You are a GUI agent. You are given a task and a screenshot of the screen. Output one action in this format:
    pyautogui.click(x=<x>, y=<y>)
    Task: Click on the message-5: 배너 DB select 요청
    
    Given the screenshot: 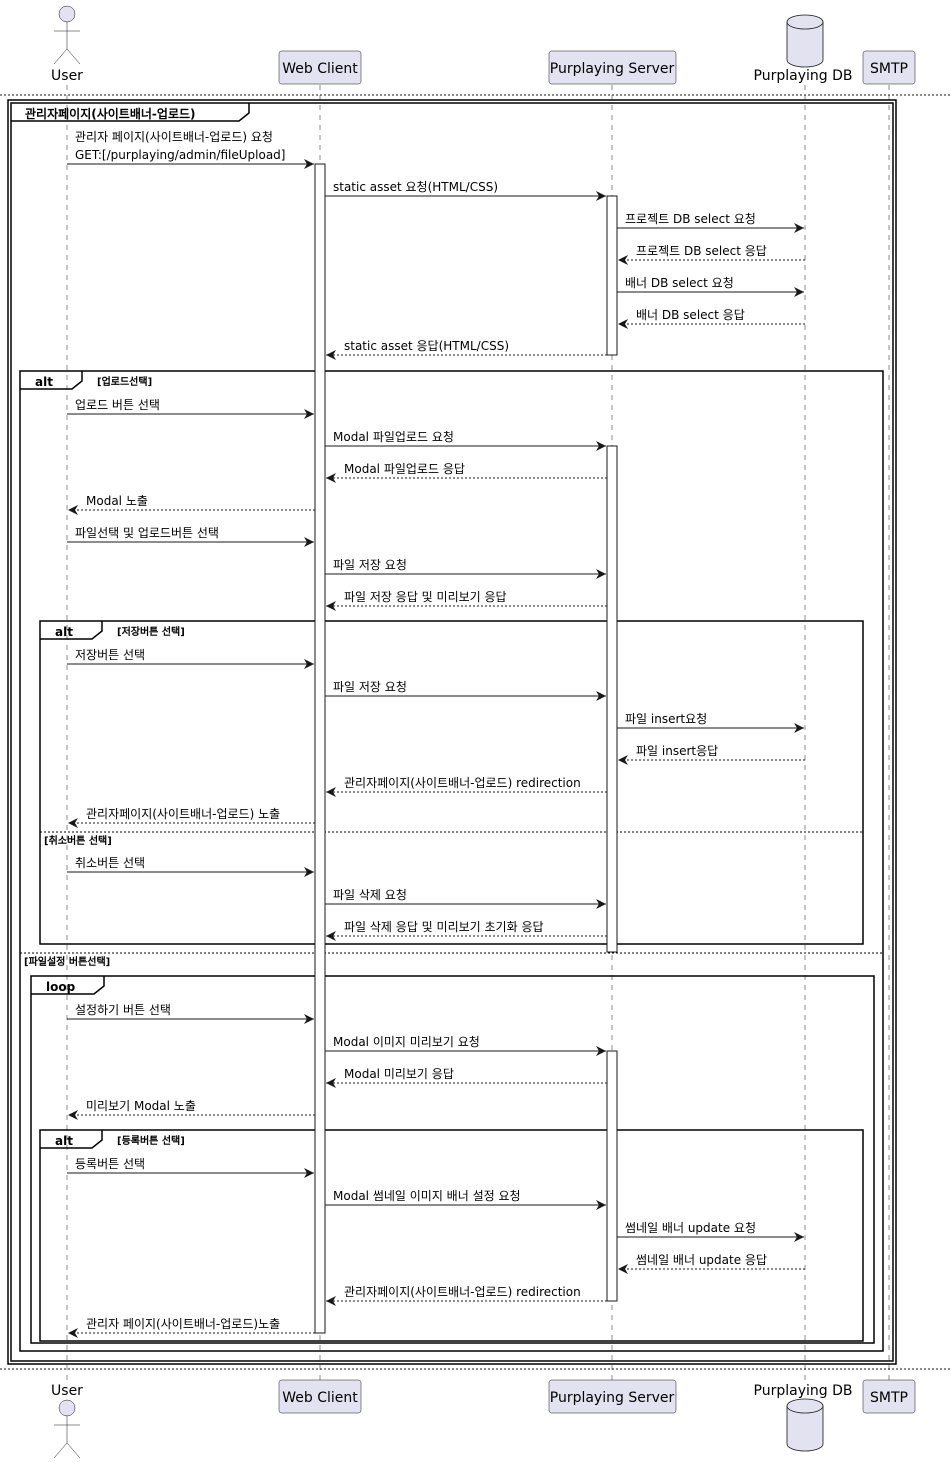 What is the action you would take?
    pyautogui.click(x=710, y=286)
    